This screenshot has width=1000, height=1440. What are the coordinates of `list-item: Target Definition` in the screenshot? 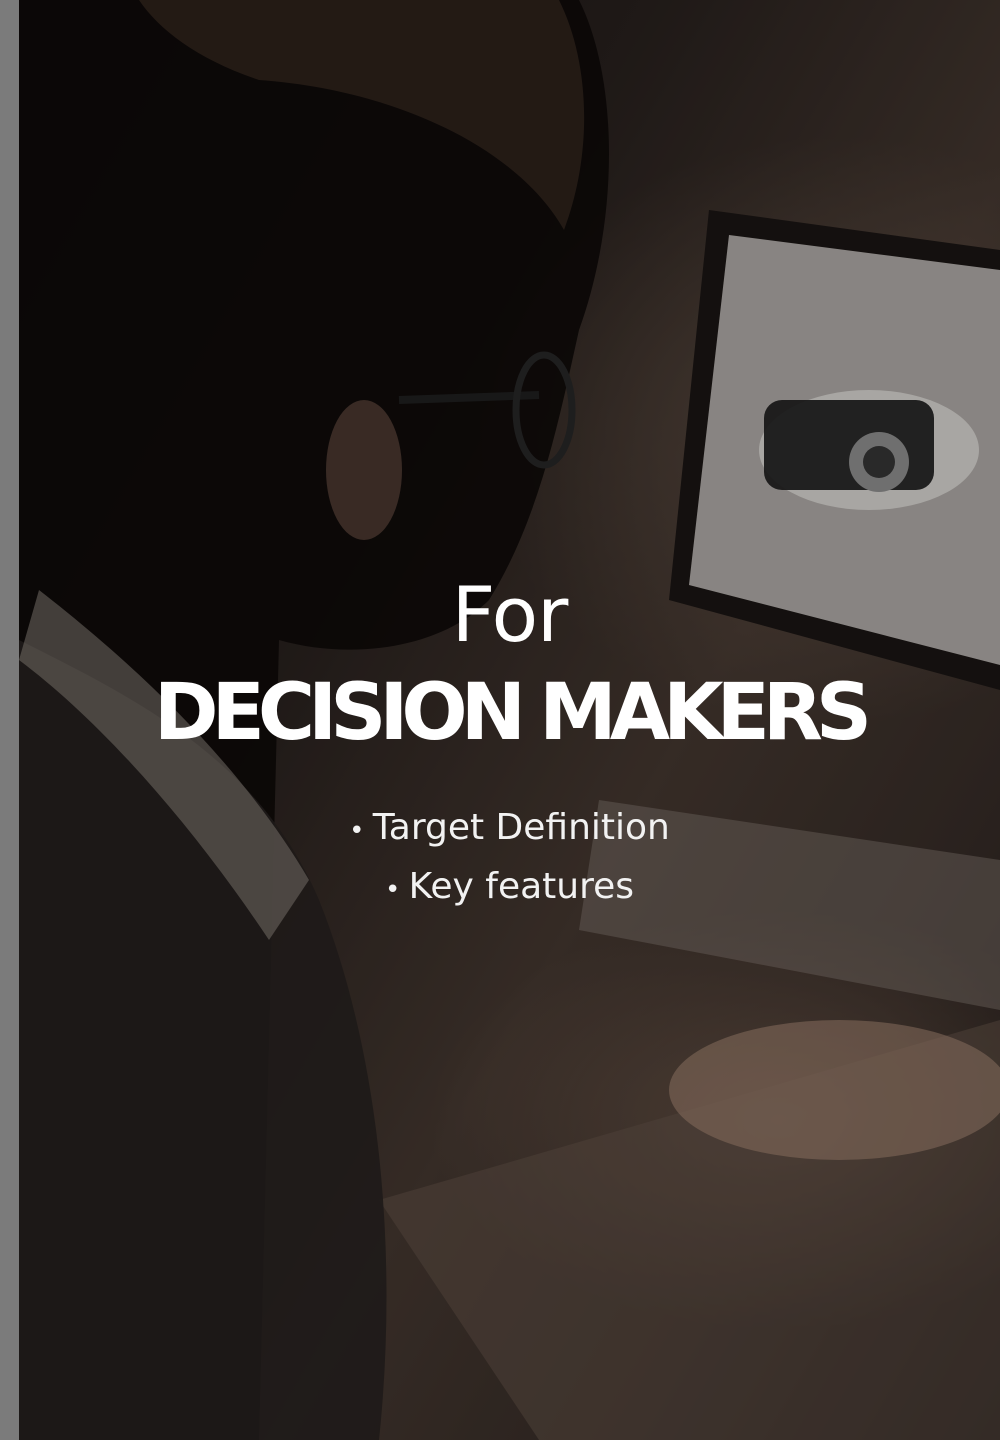 It's located at (509, 829).